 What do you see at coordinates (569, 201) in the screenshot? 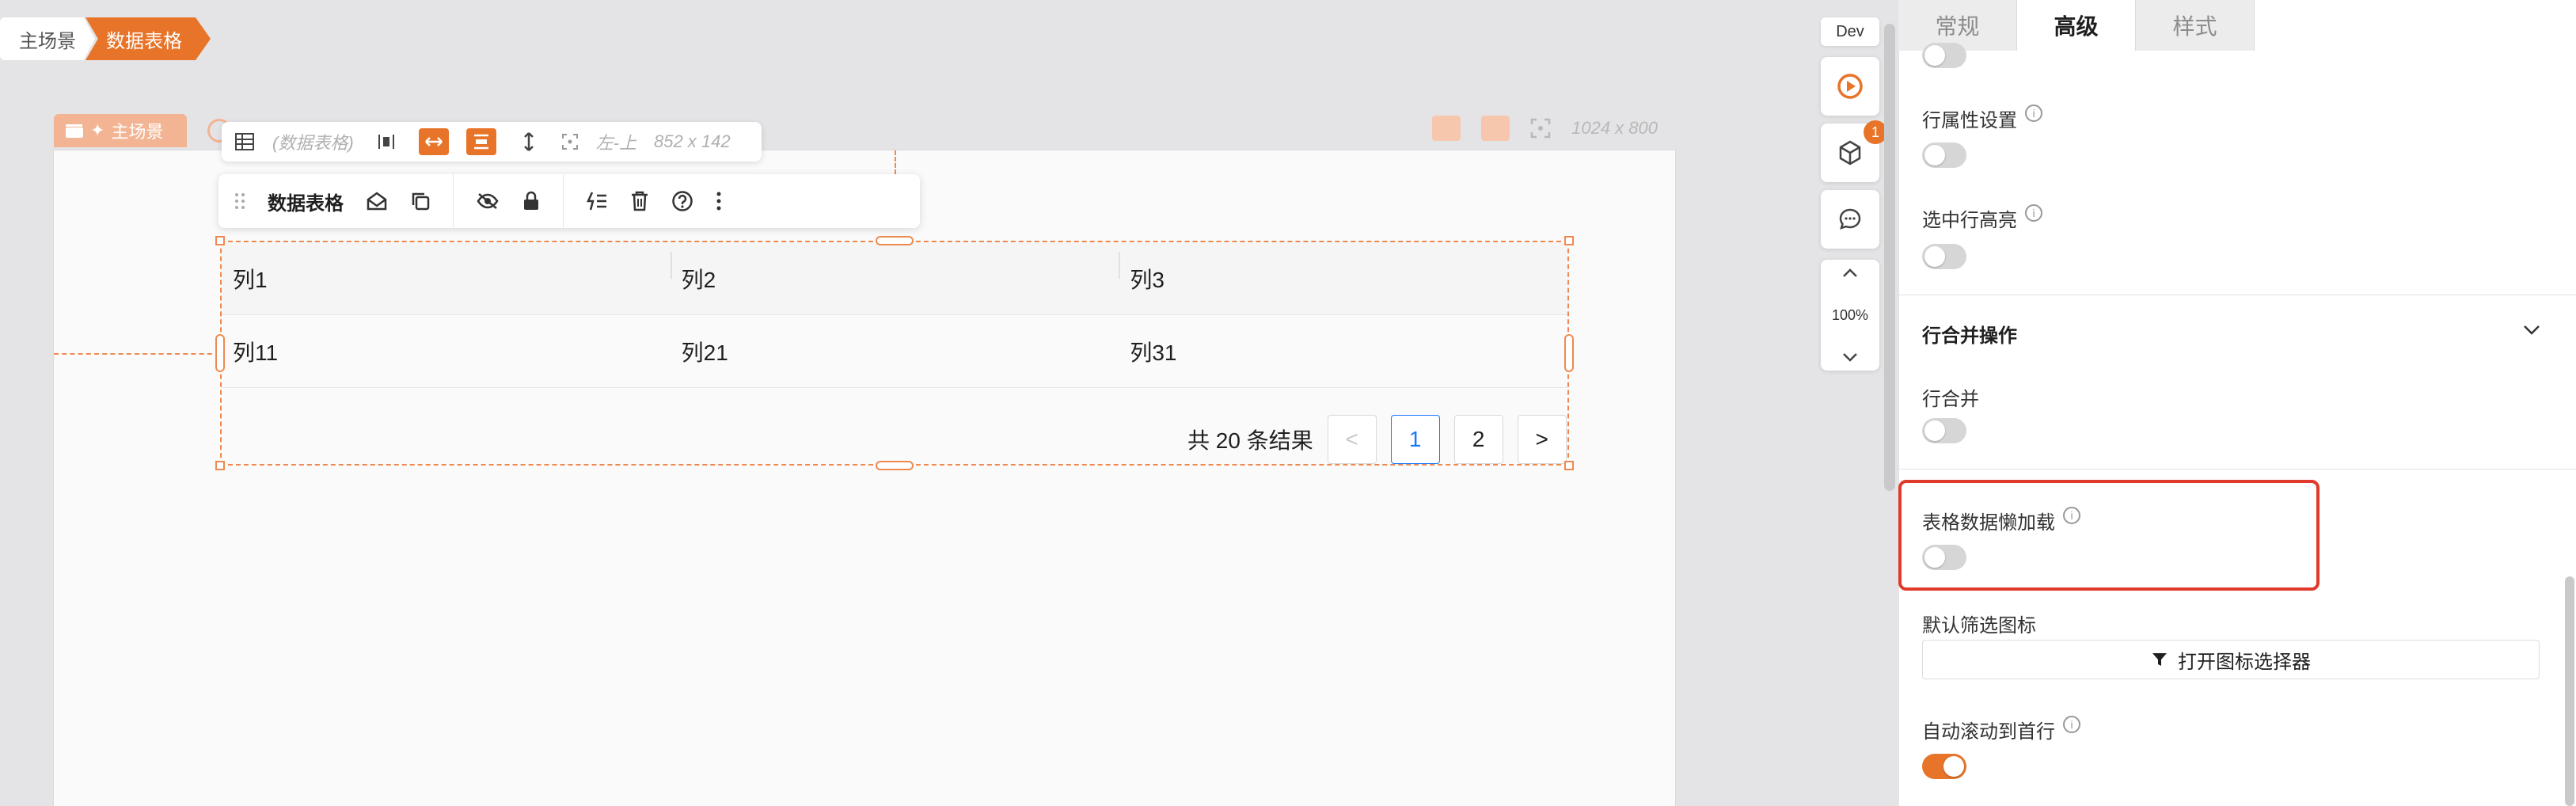
I see `component-toolbar: 数据表格` at bounding box center [569, 201].